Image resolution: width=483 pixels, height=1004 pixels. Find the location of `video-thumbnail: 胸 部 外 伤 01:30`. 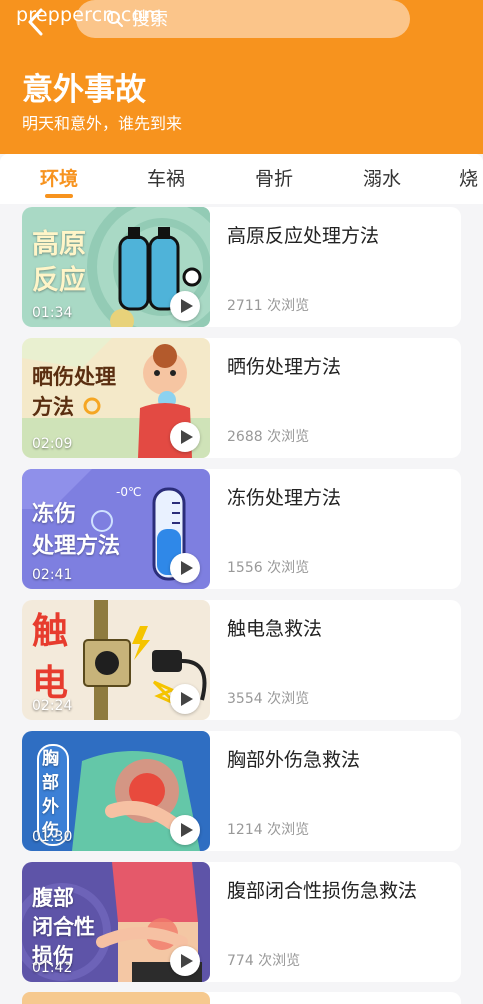

video-thumbnail: 胸 部 外 伤 01:30 is located at coordinates (116, 791).